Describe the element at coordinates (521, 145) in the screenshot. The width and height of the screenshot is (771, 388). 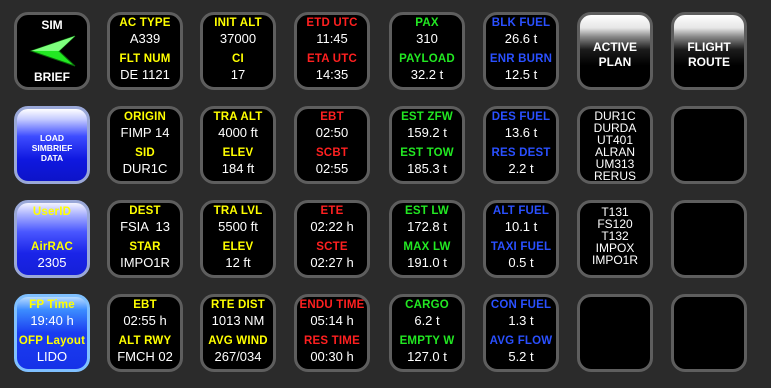
I see `des-fuel-tile: DES FUEL 13.6 t RES DEST 2.2 t` at that location.